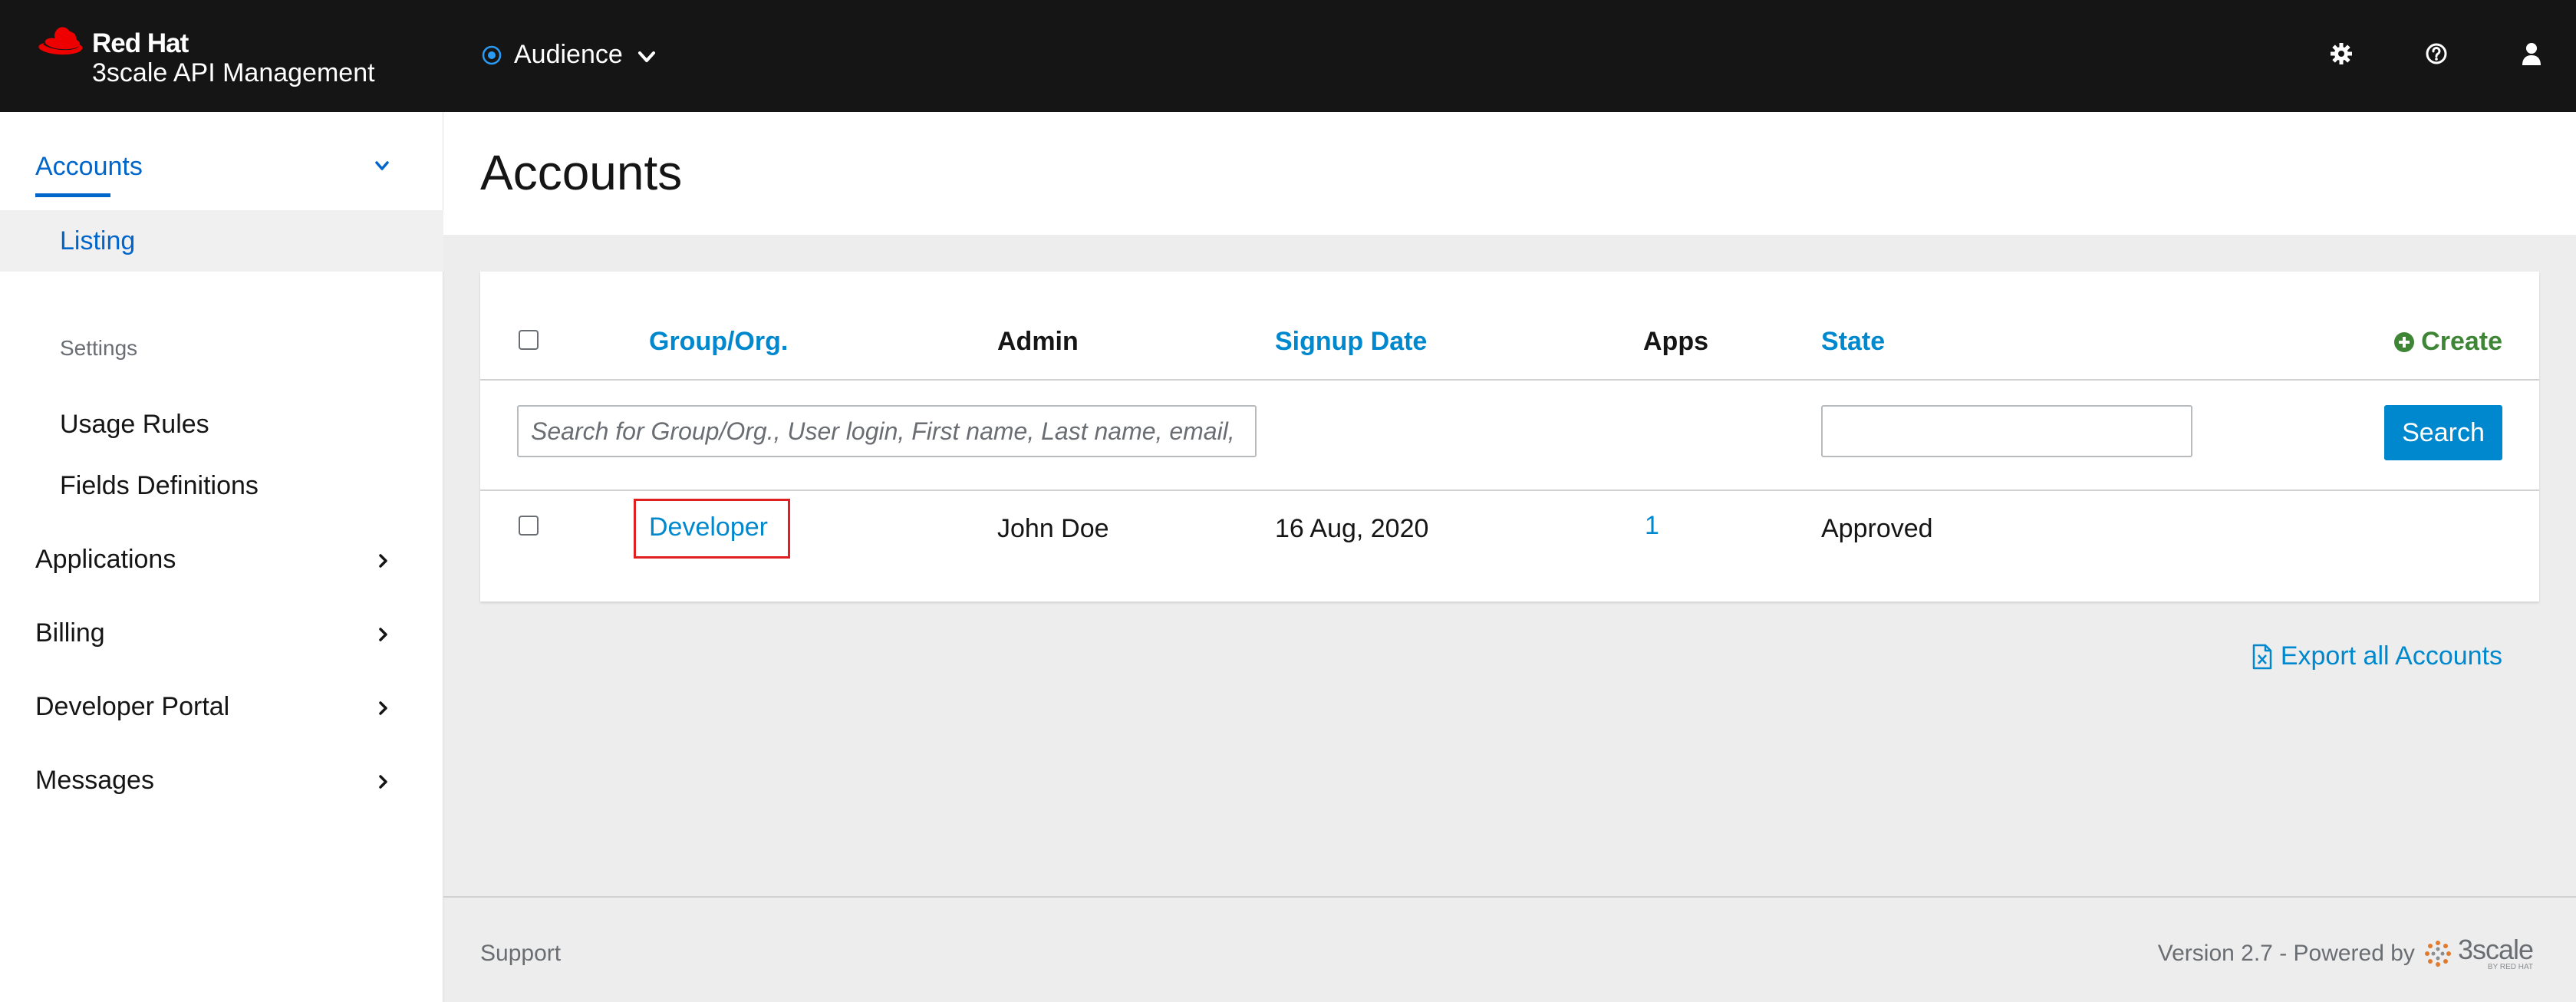 Image resolution: width=2576 pixels, height=1002 pixels. What do you see at coordinates (2531, 54) in the screenshot?
I see `user-icon` at bounding box center [2531, 54].